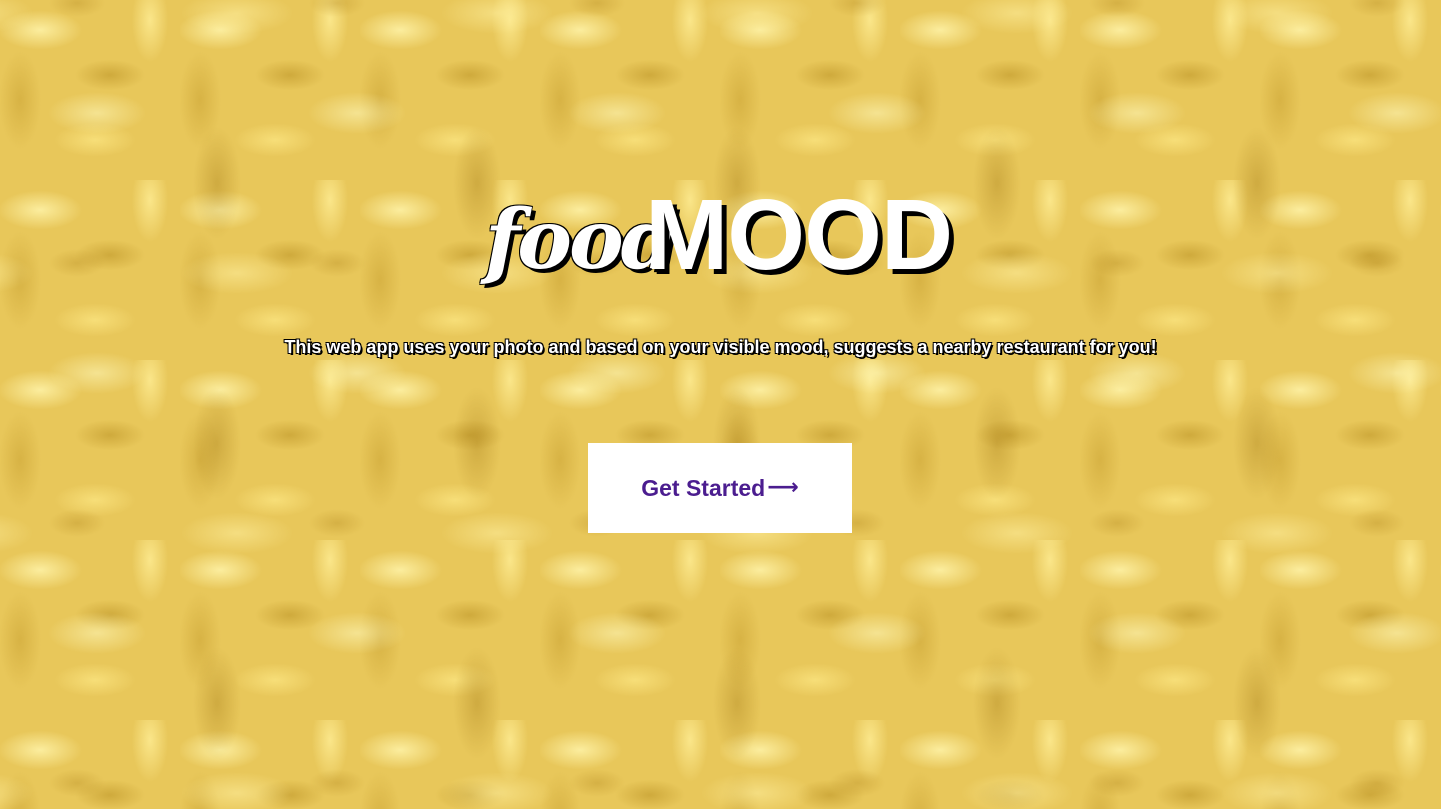 The width and height of the screenshot is (1441, 809). What do you see at coordinates (703, 487) in the screenshot?
I see `get-started-label: Get Started` at bounding box center [703, 487].